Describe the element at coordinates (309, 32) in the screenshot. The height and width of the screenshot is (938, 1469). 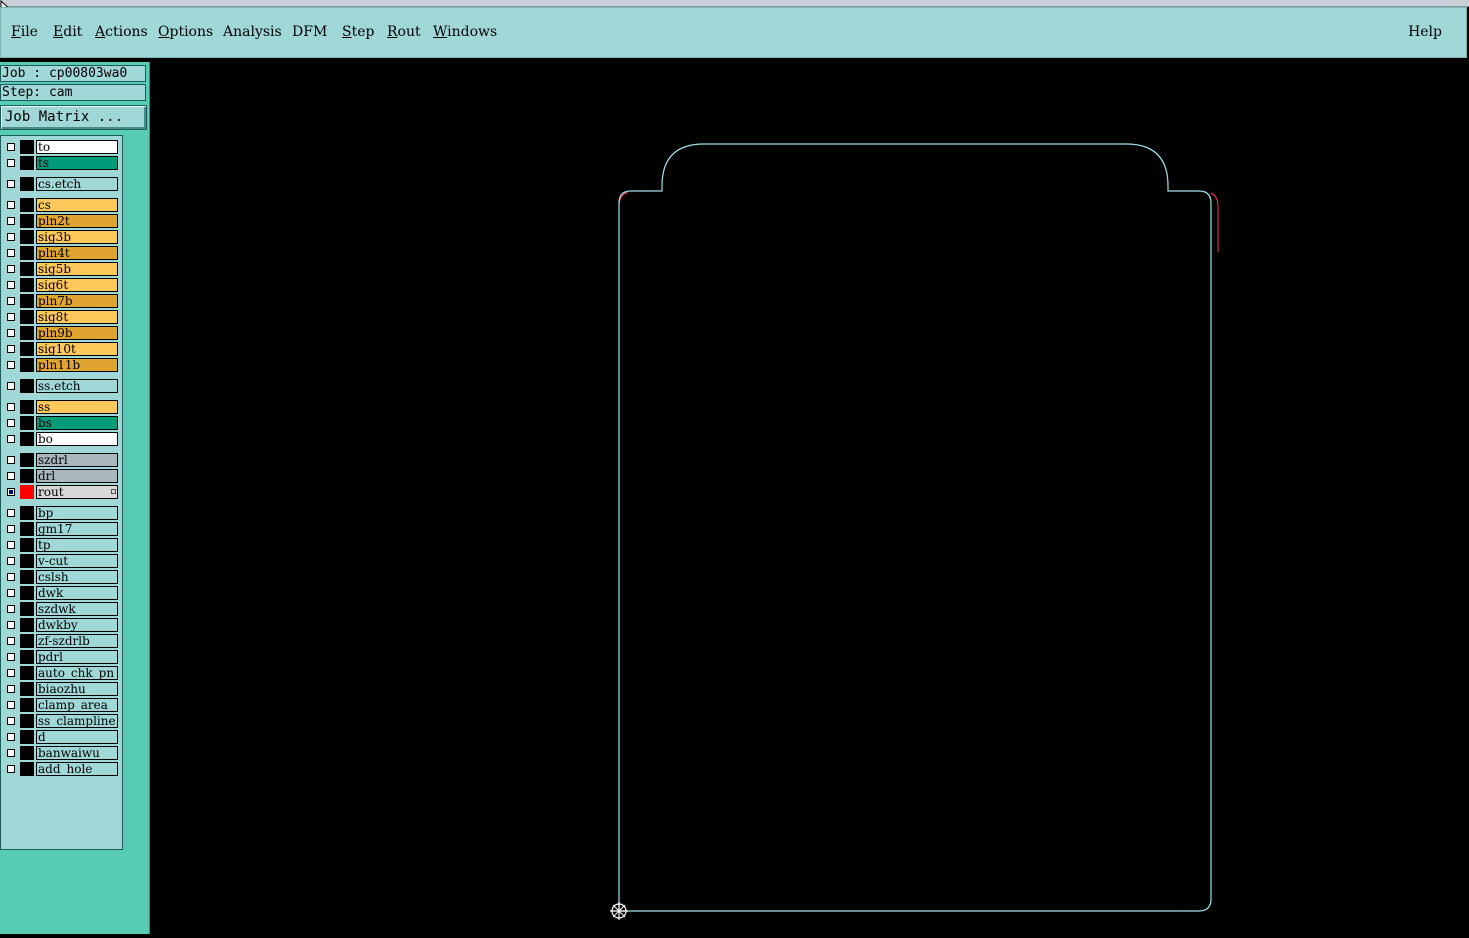
I see `menu-dfm: DFM` at that location.